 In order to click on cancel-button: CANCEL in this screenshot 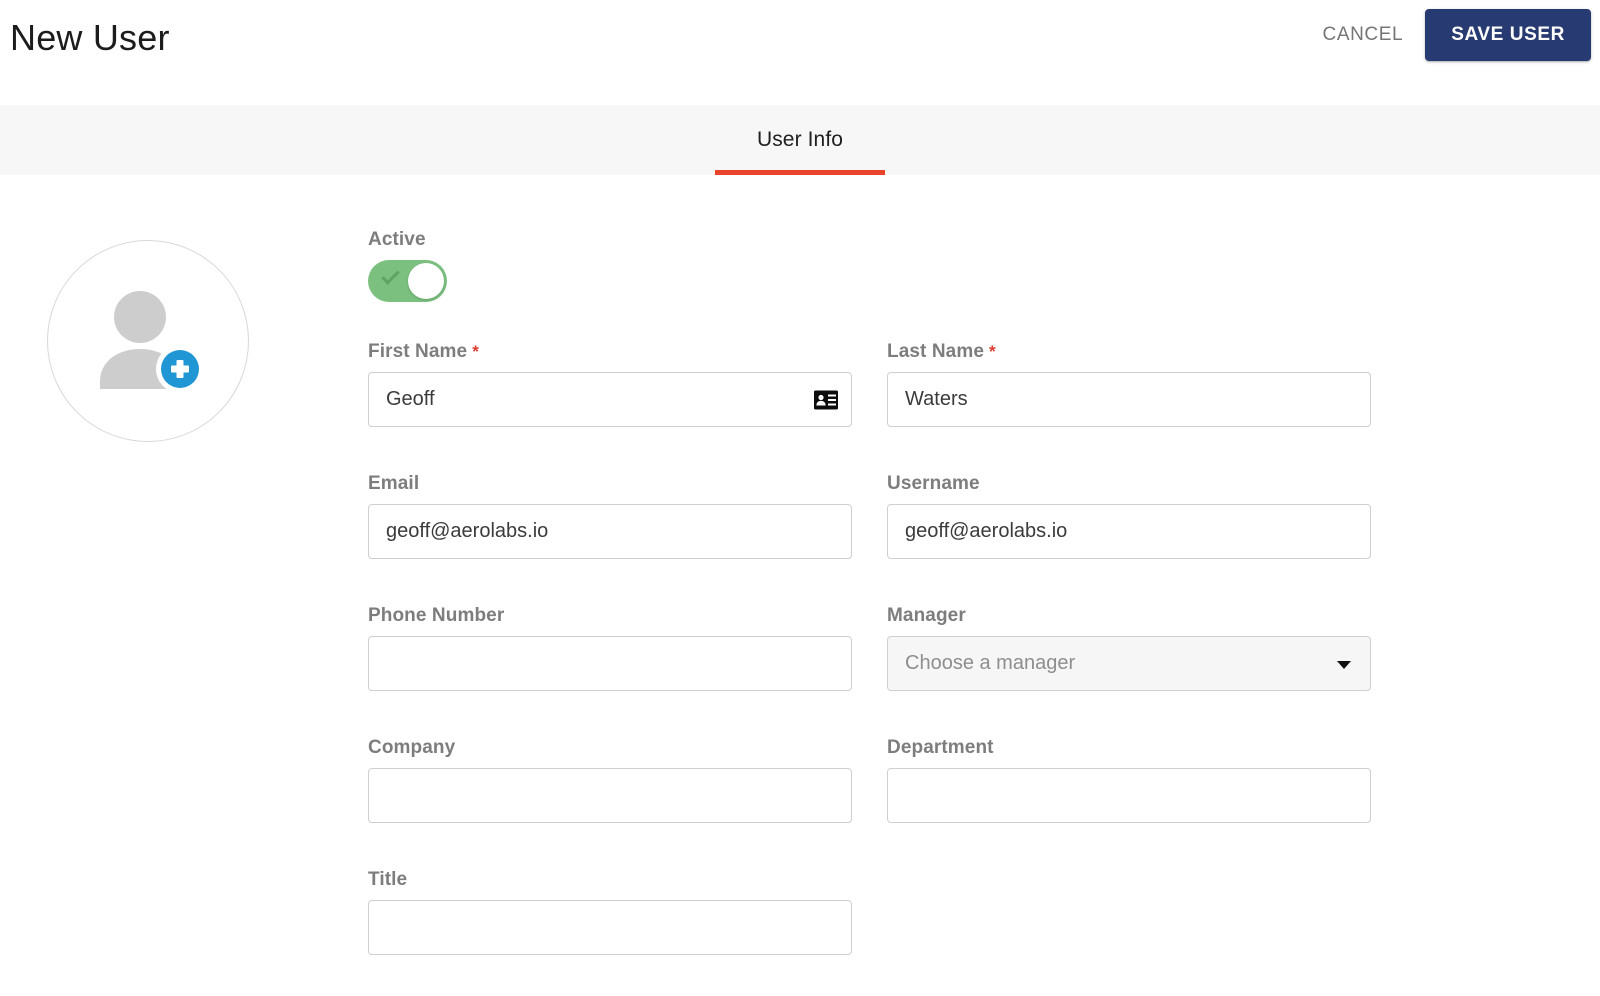, I will do `click(1363, 35)`.